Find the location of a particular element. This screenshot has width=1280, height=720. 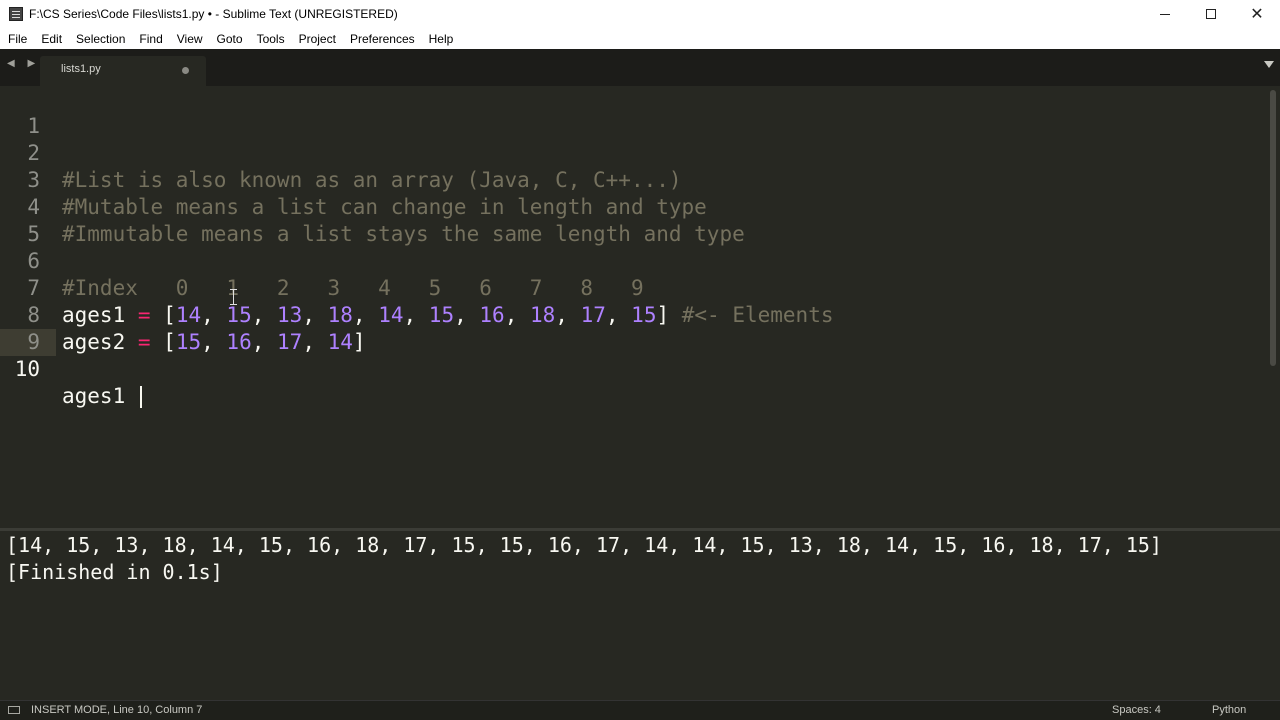

editor-scrollbar is located at coordinates (1273, 228).